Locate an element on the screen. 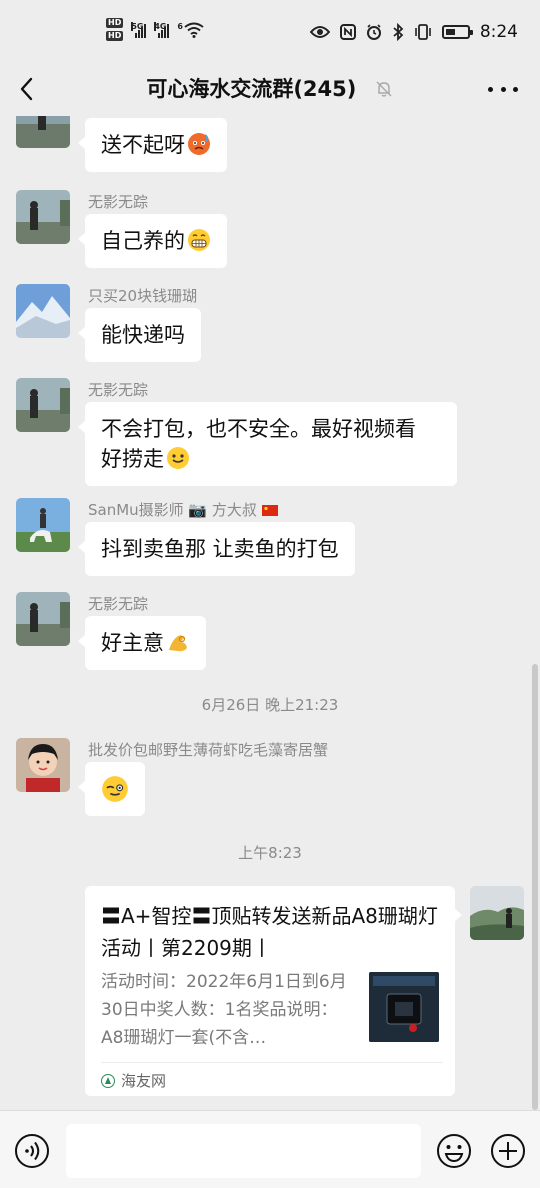  scrollbar is located at coordinates (535, 887).